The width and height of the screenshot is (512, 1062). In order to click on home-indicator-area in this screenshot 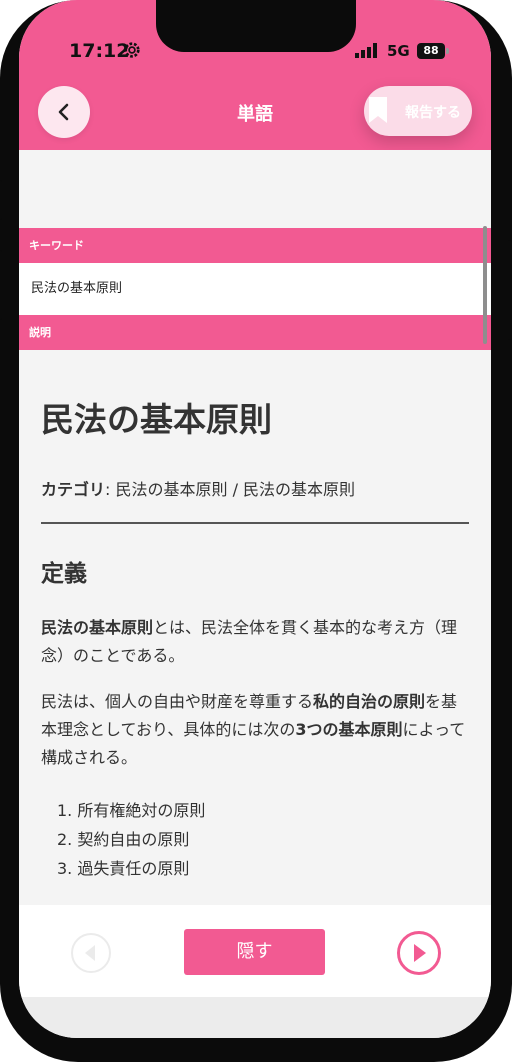, I will do `click(255, 1017)`.